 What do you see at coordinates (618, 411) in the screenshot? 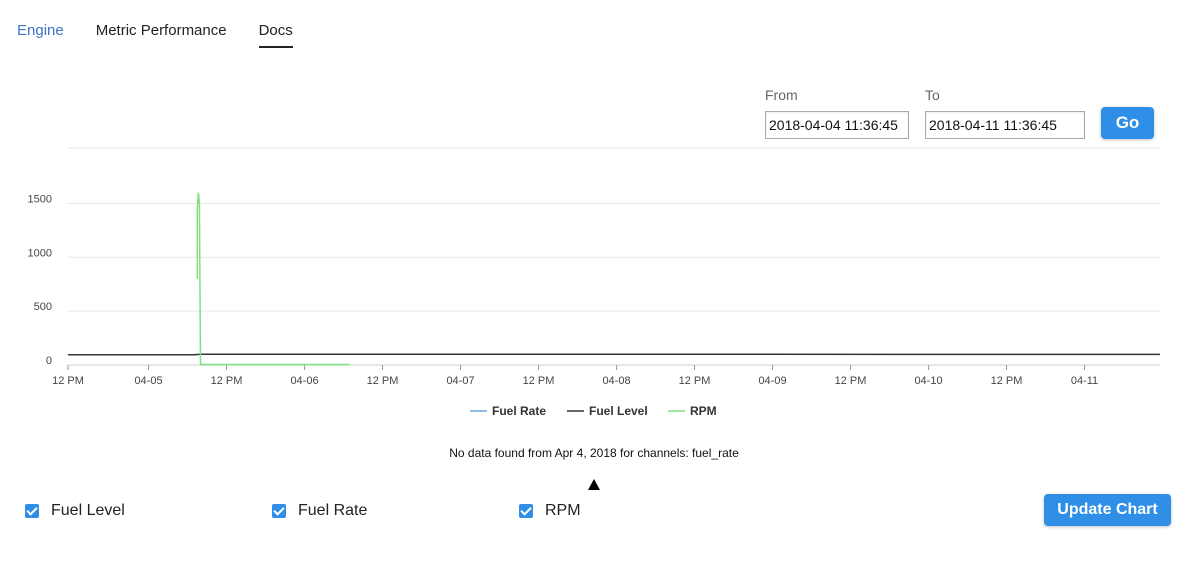
I see `legend-label: Fuel Level` at bounding box center [618, 411].